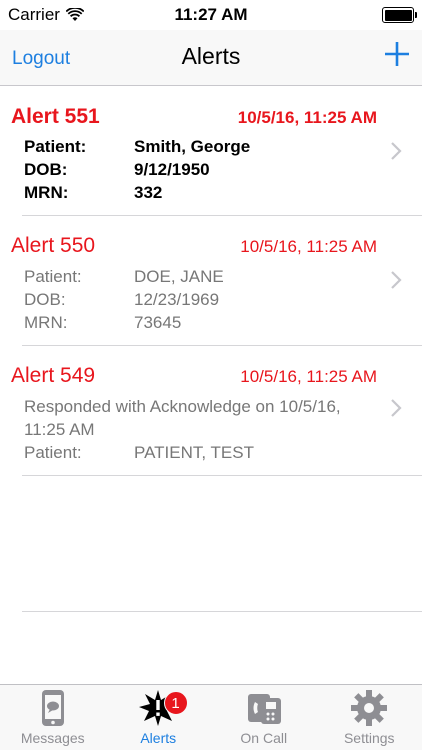 The height and width of the screenshot is (750, 422). Describe the element at coordinates (194, 246) in the screenshot. I see `alert-header: Alert 550 10/5/16, 11:25 AM` at that location.